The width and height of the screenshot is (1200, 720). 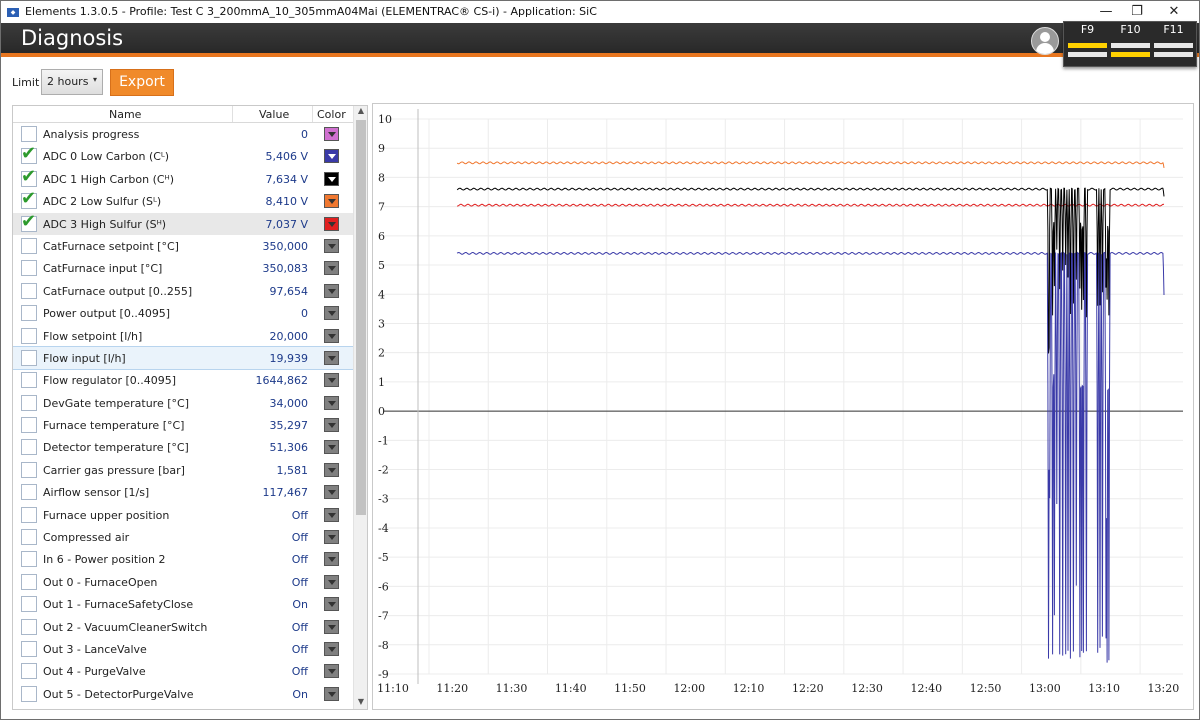 What do you see at coordinates (183, 200) in the screenshot?
I see `table-row: ✔ ADC 2 Low Sulfur (Sᴸ) 8,410 V` at bounding box center [183, 200].